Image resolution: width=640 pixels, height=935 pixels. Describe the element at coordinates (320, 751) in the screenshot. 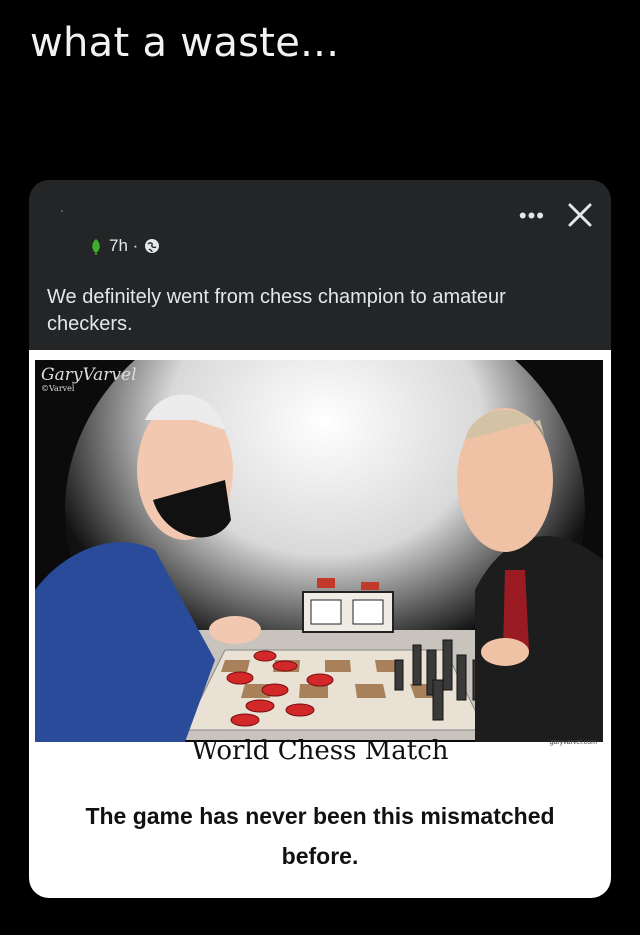

I see `cartoon-title: World Chess Match` at that location.